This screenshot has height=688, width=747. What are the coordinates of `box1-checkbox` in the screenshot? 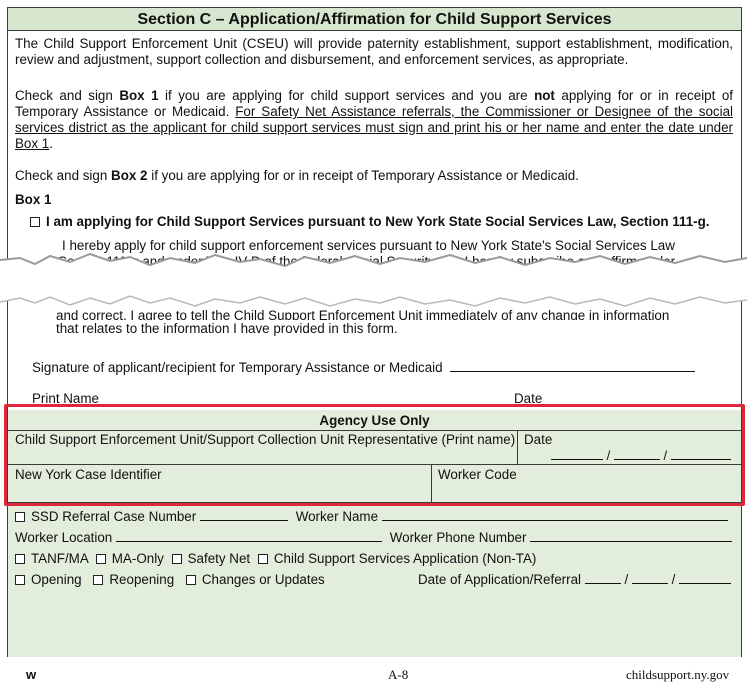 It's located at (35, 222).